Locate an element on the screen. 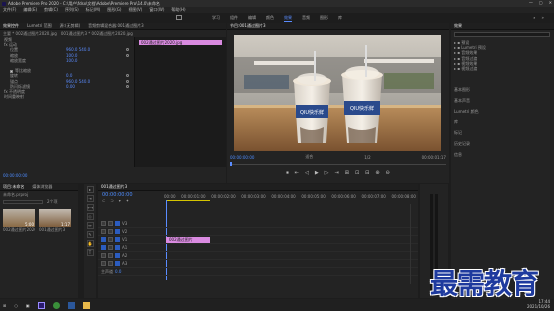 This screenshot has width=554, height=311. panel-libraries: 库 is located at coordinates (502, 122).